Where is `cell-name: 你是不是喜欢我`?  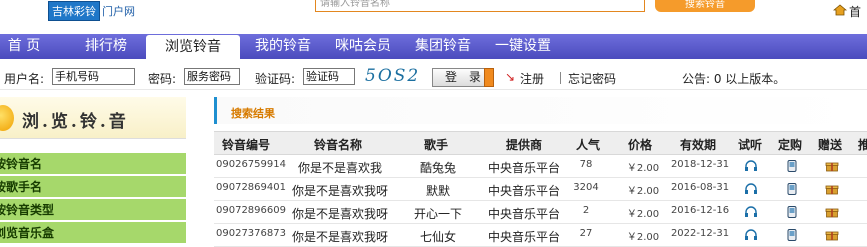
cell-name: 你是不是喜欢我 is located at coordinates (339, 168).